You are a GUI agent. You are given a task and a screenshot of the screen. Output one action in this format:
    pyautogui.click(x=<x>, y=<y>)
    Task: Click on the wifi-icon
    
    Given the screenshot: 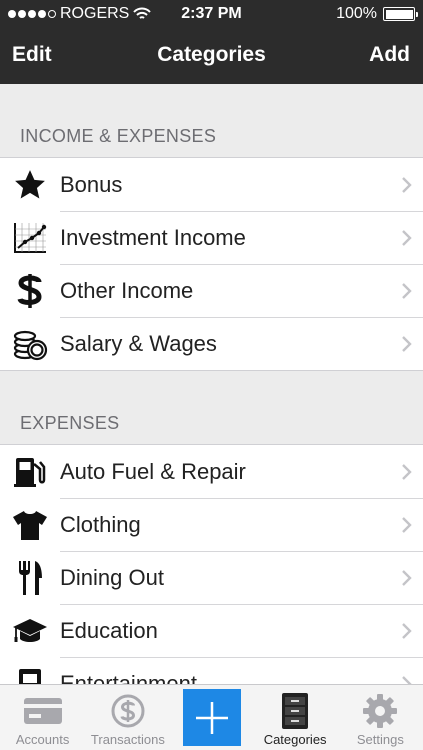 What is the action you would take?
    pyautogui.click(x=142, y=13)
    